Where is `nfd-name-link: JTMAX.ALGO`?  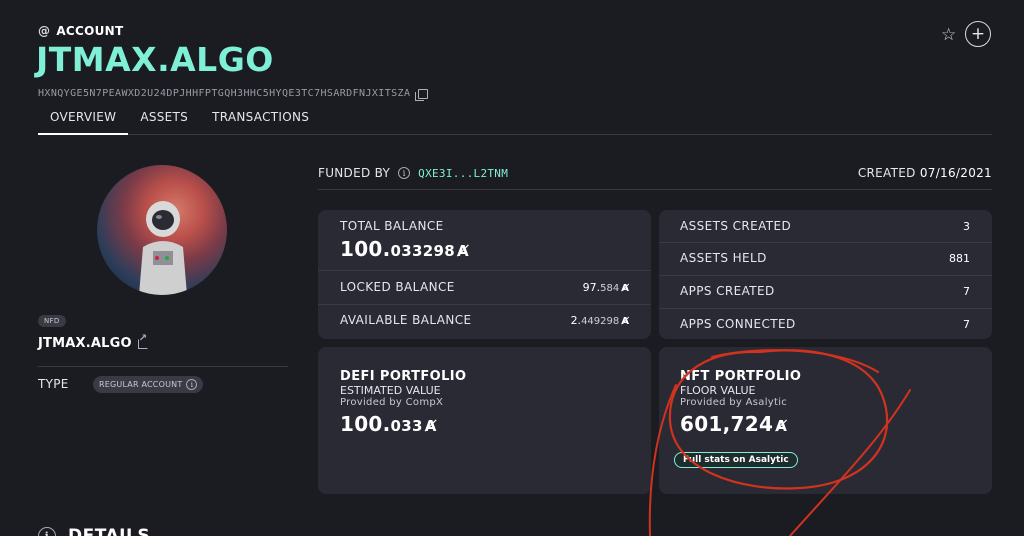
nfd-name-link: JTMAX.ALGO is located at coordinates (93, 342).